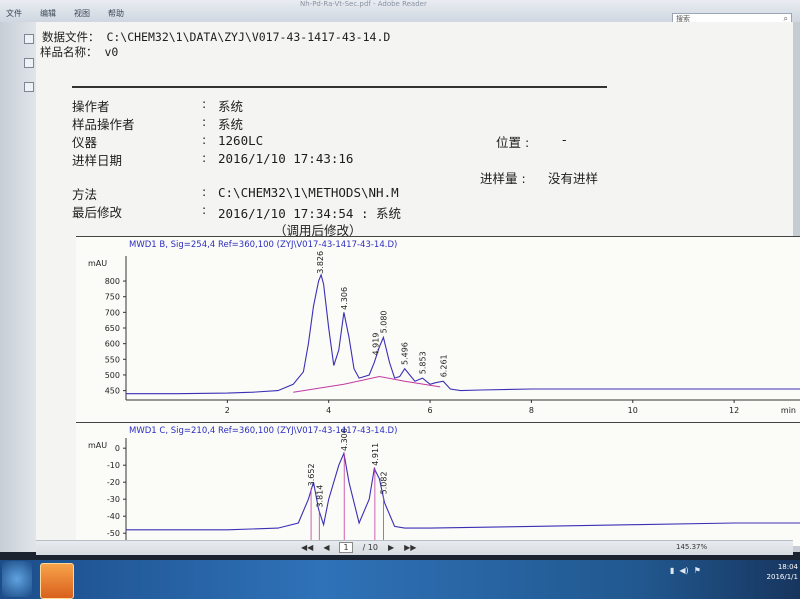  What do you see at coordinates (85, 194) in the screenshot?
I see `field-label-method: 方法` at bounding box center [85, 194].